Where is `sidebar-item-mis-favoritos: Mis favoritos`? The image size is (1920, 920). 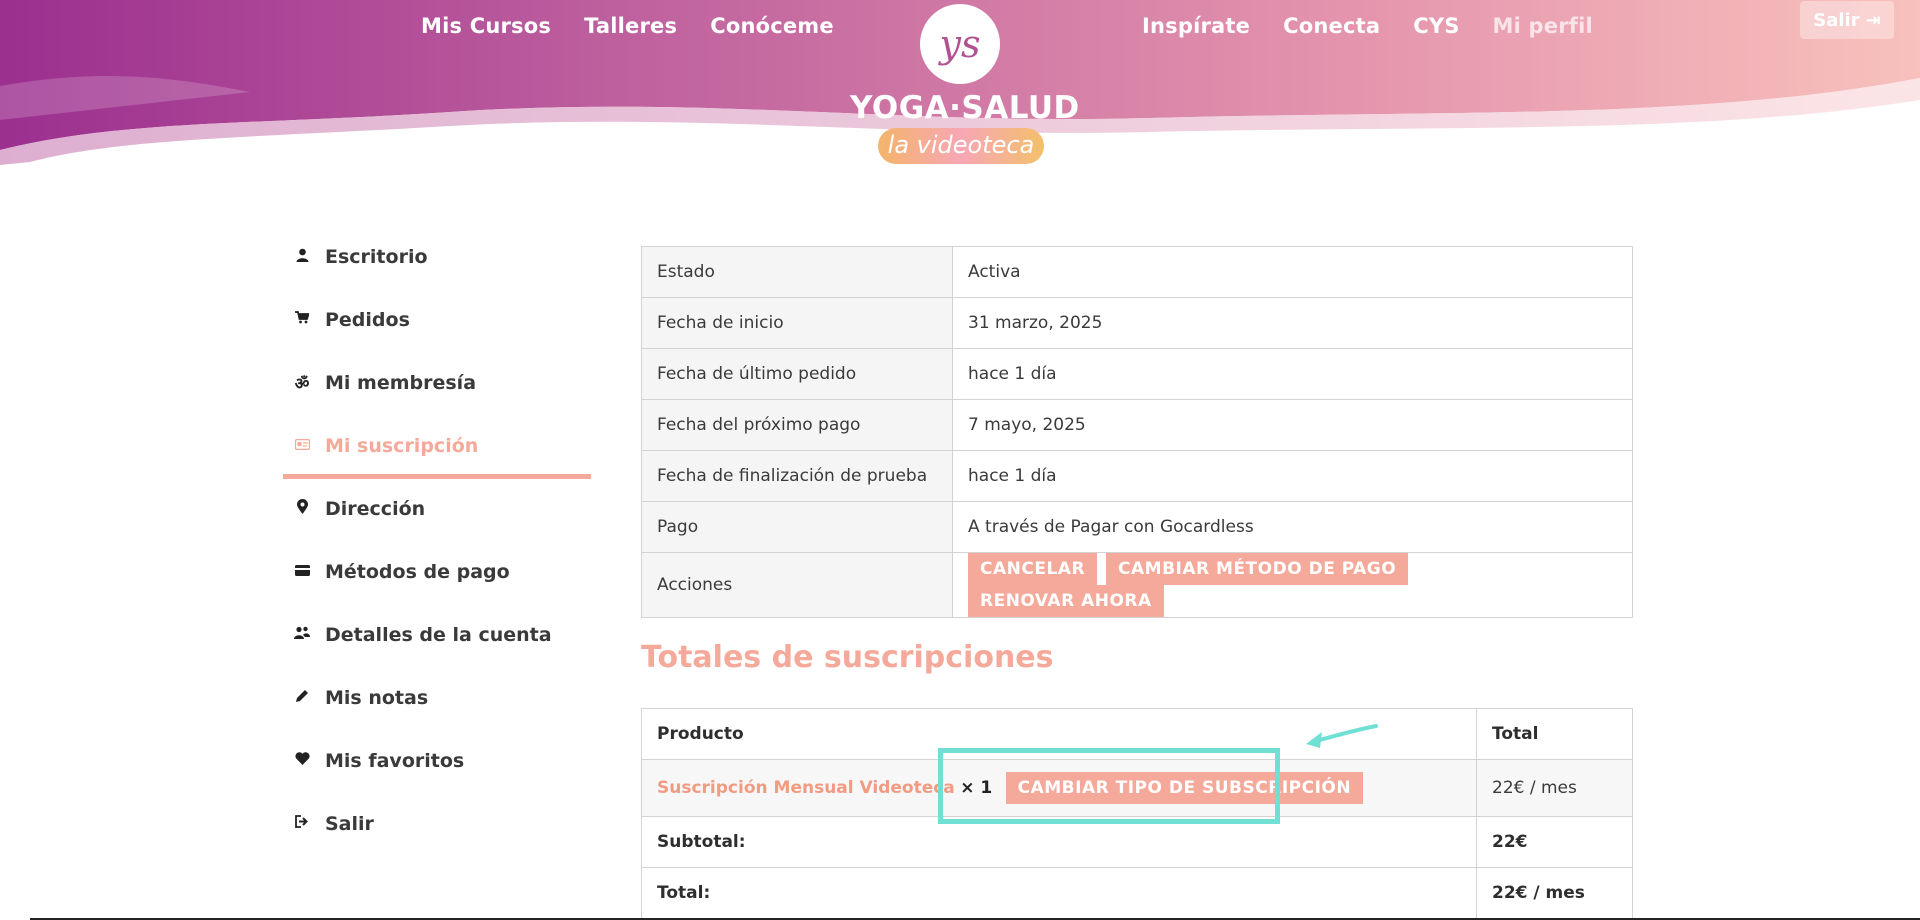
sidebar-item-mis-favoritos: Mis favoritos is located at coordinates (437, 760).